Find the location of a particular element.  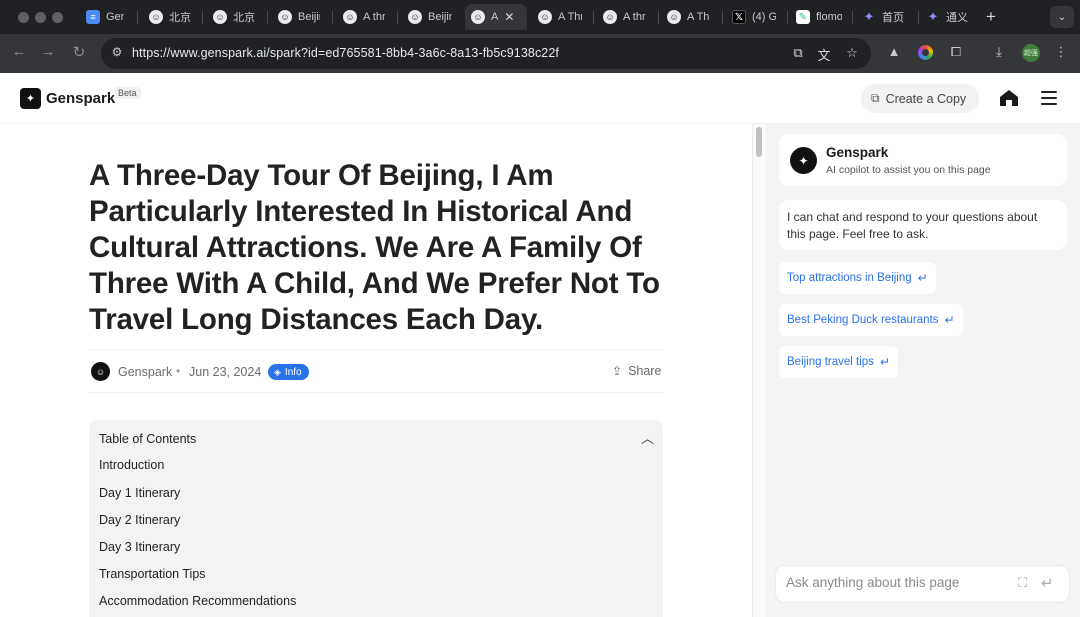

window-zoom-button is located at coordinates (57, 17).